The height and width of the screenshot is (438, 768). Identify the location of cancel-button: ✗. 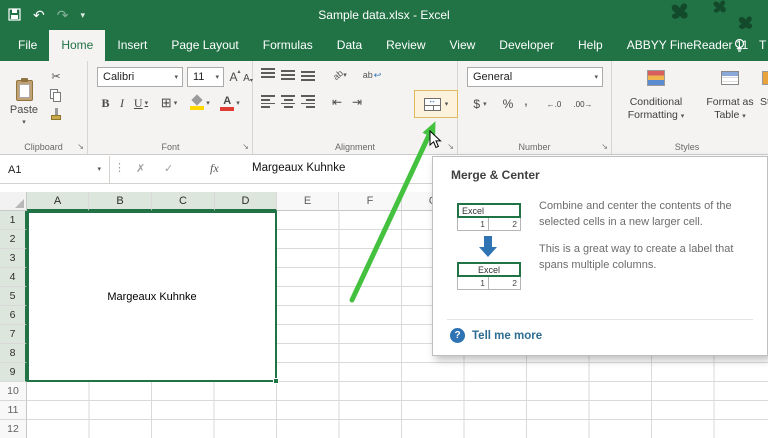
(140, 168).